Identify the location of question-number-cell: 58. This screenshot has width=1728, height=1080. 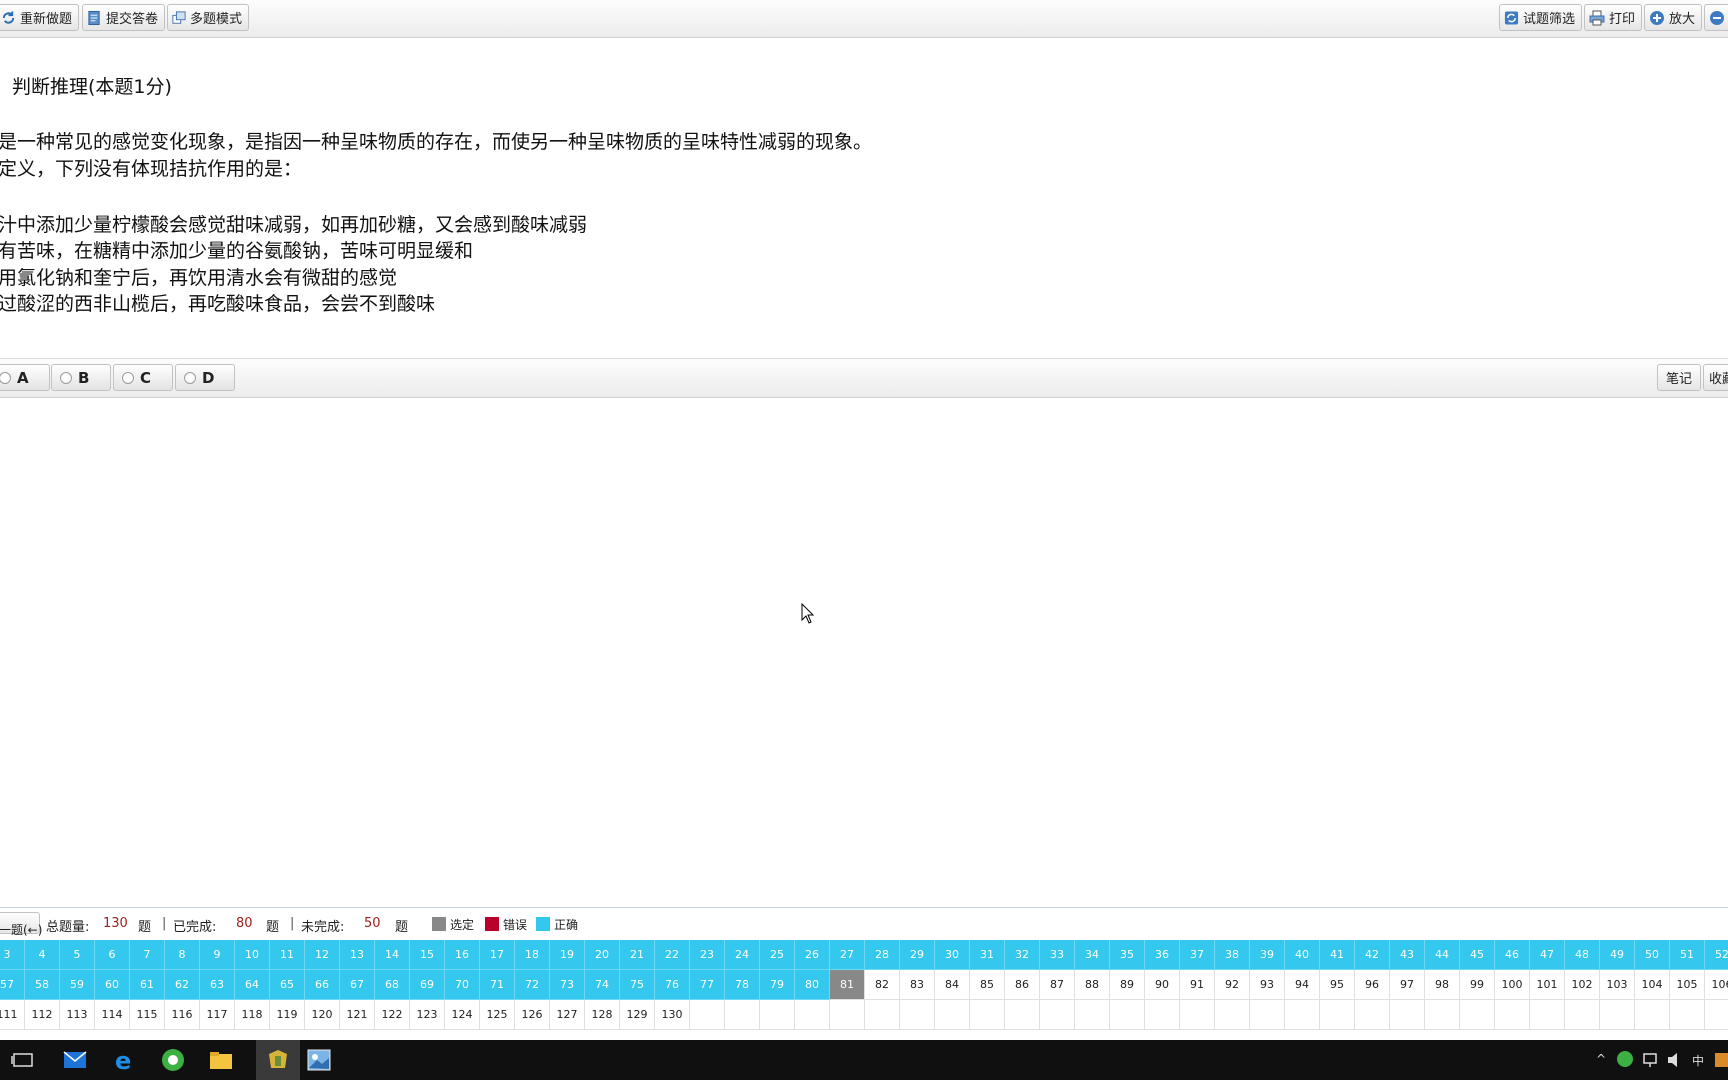
(42, 985).